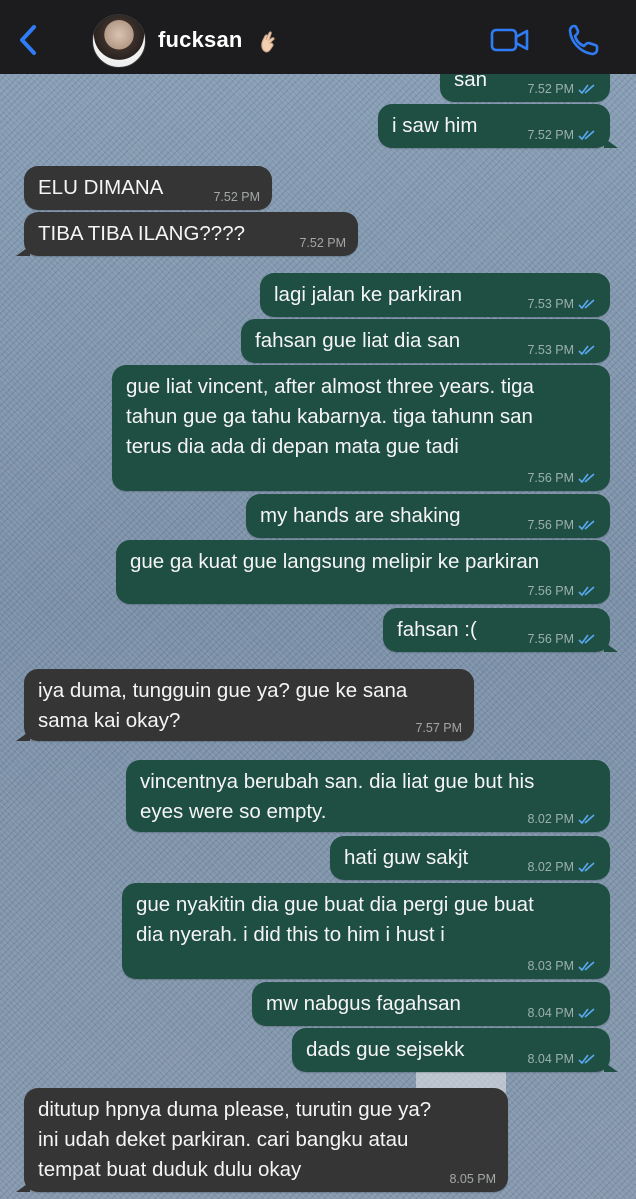 This screenshot has height=1199, width=636. What do you see at coordinates (550, 966) in the screenshot?
I see `message-time: 8.03 PM` at bounding box center [550, 966].